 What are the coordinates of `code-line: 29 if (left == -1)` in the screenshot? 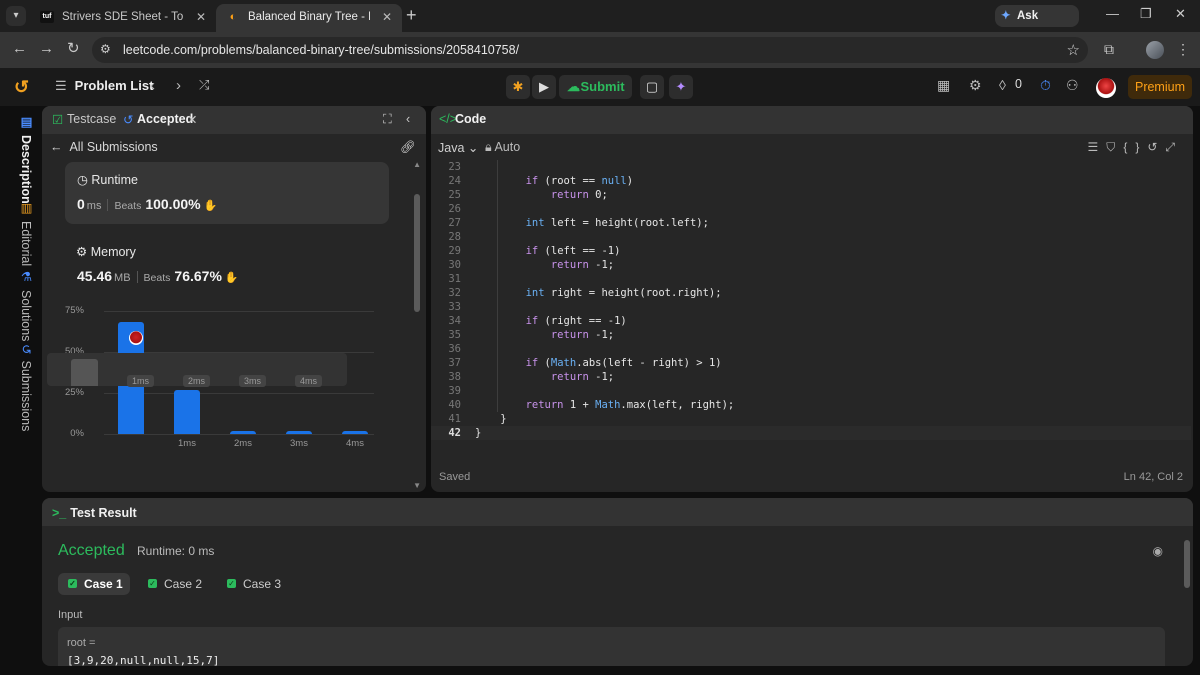 It's located at (811, 251).